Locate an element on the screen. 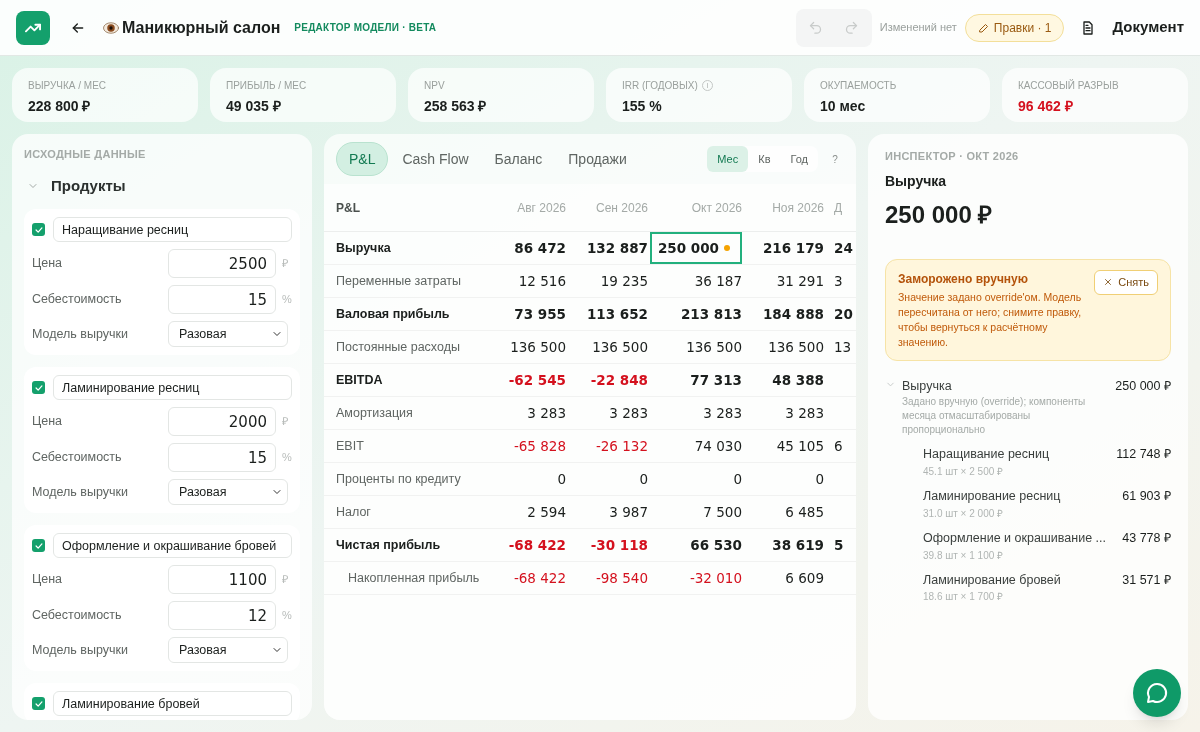 The width and height of the screenshot is (1200, 732). table-cell: 38 619 is located at coordinates (783, 545).